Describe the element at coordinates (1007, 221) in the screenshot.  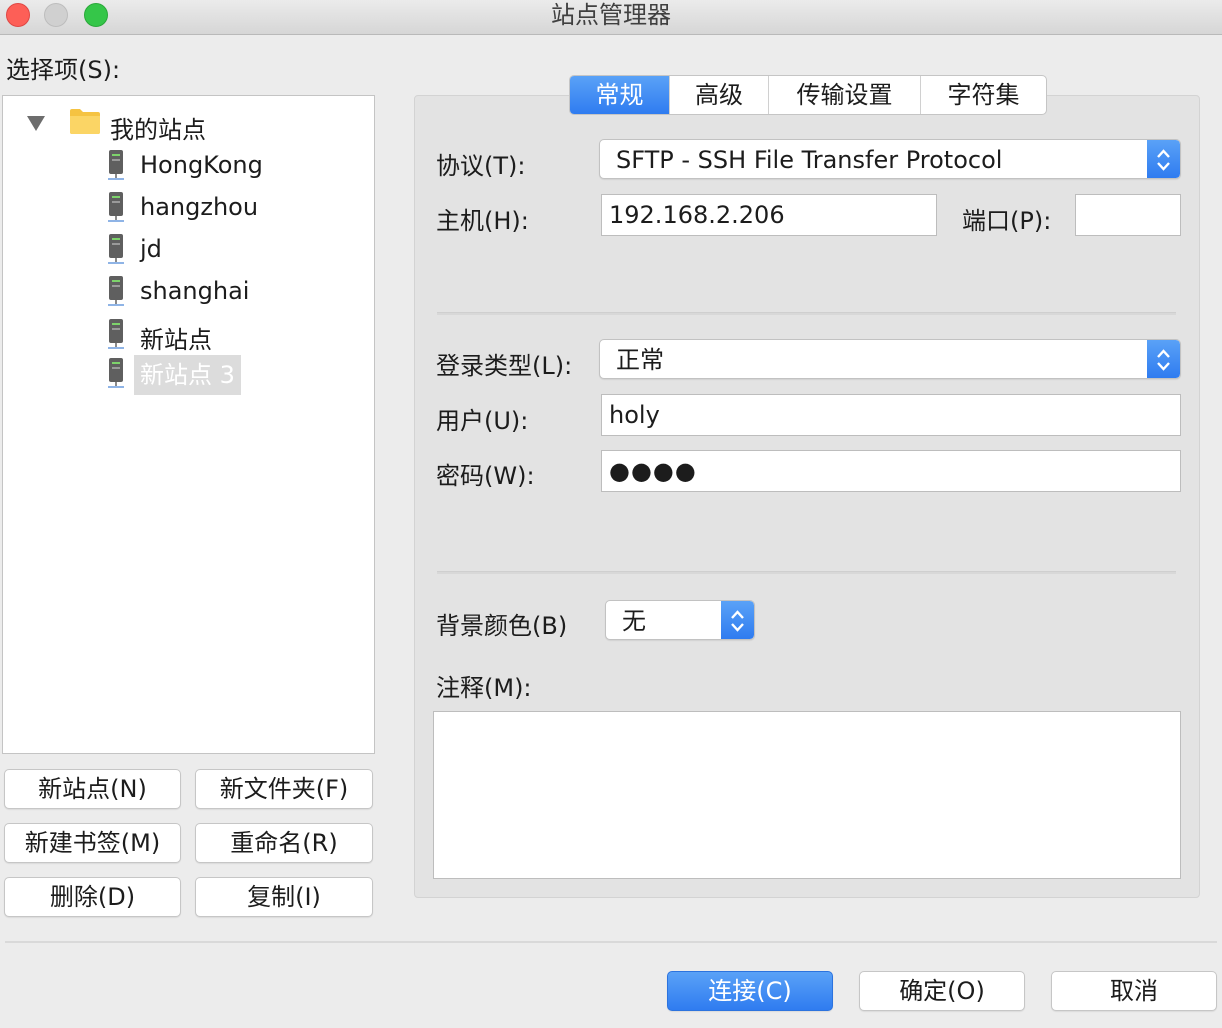
I see `port-label: 端口(P):` at that location.